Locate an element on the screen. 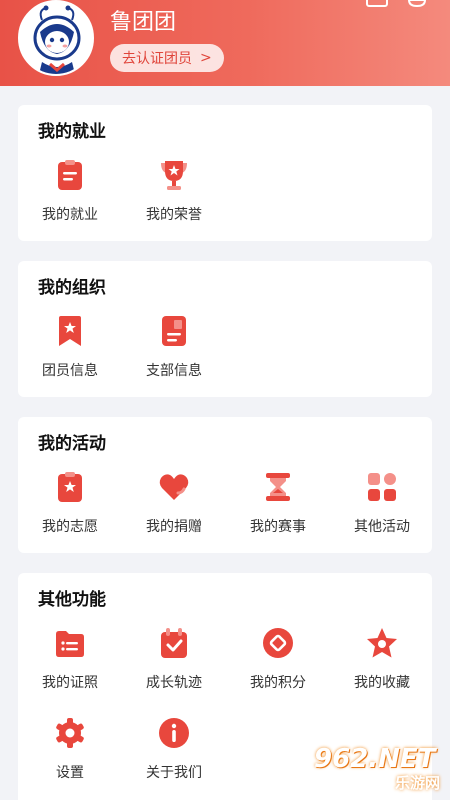 The width and height of the screenshot is (450, 800). coin-icon is located at coordinates (278, 643).